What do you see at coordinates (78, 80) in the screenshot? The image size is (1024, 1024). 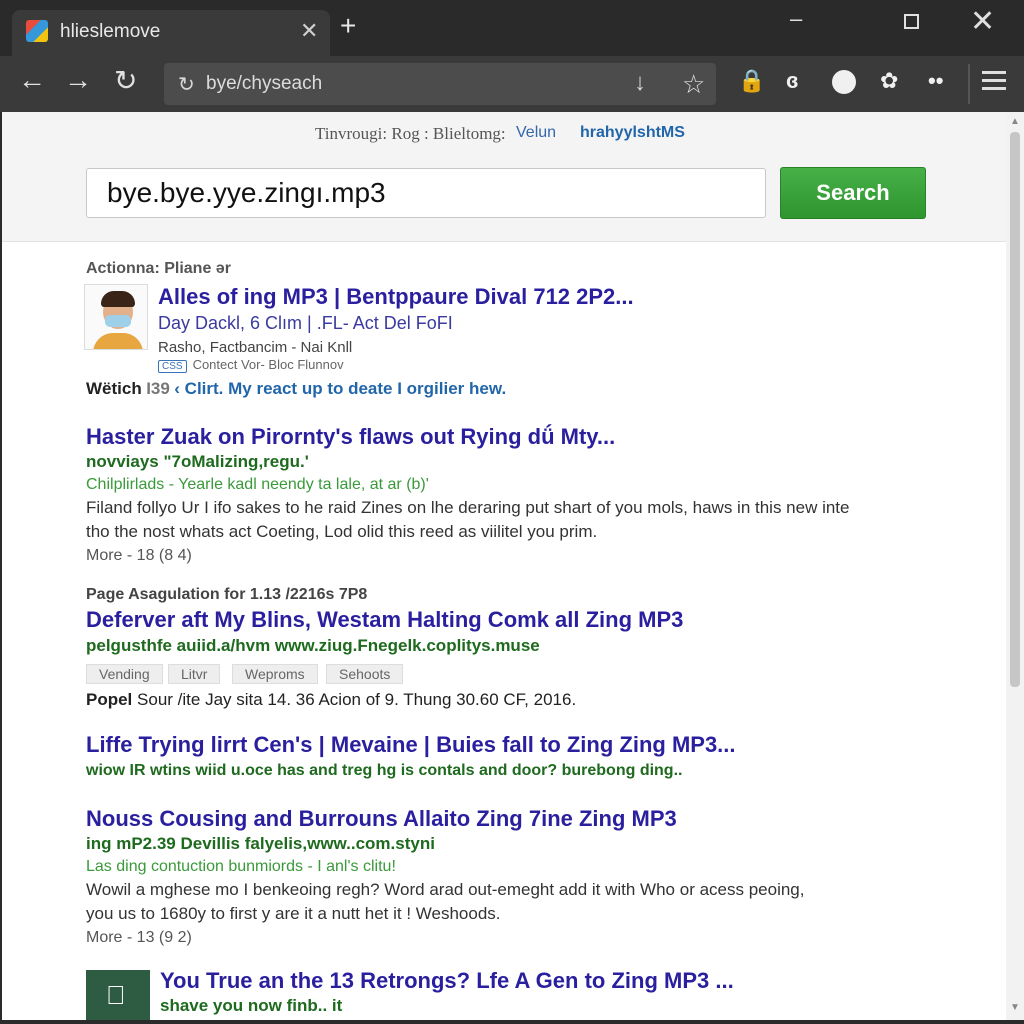 I see `forward-button: →` at bounding box center [78, 80].